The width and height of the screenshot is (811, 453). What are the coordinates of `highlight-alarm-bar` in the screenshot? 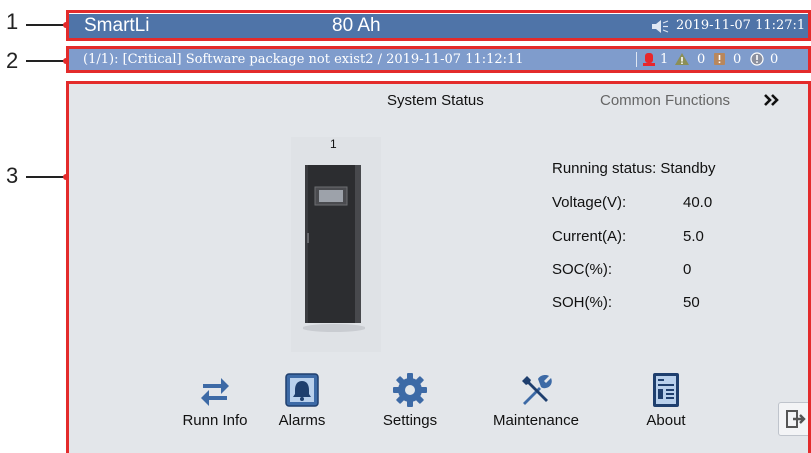 It's located at (438, 59).